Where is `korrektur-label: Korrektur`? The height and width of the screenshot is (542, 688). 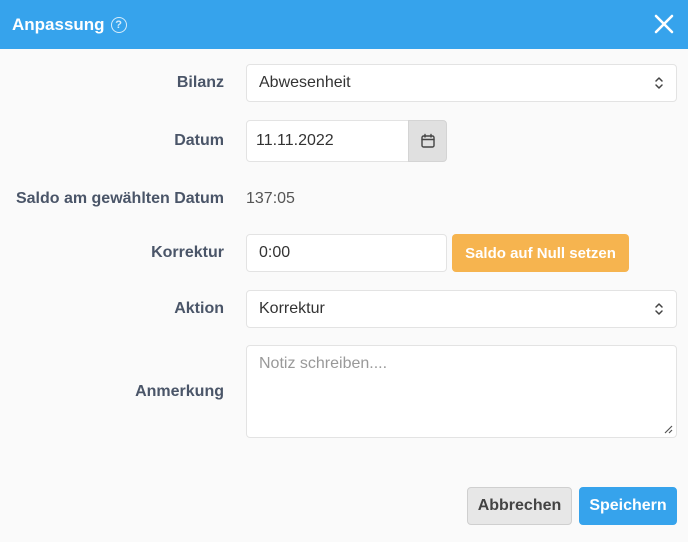
korrektur-label: Korrektur is located at coordinates (187, 252).